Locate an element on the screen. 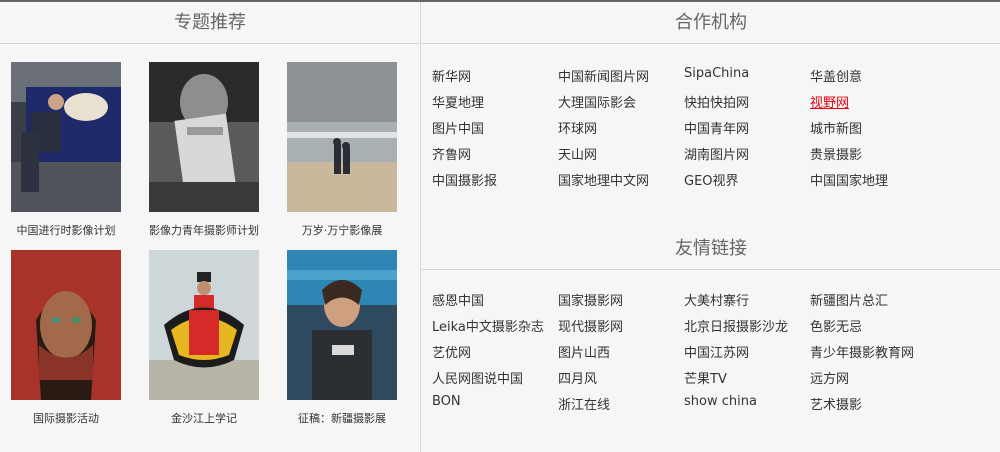 This screenshot has width=1000, height=452. friend-link: BON is located at coordinates (446, 401).